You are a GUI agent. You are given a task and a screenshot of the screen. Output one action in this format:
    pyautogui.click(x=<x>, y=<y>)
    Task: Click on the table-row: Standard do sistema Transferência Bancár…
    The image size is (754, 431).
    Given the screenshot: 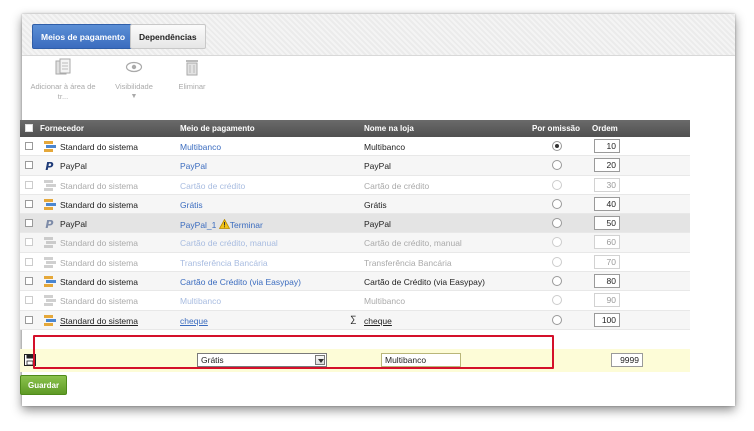 What is the action you would take?
    pyautogui.click(x=355, y=262)
    